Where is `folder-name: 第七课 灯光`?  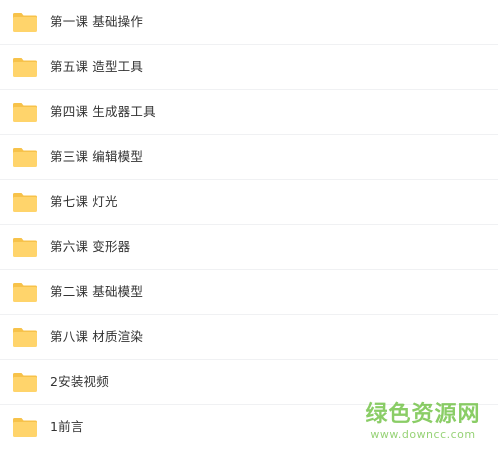 folder-name: 第七课 灯光 is located at coordinates (84, 201).